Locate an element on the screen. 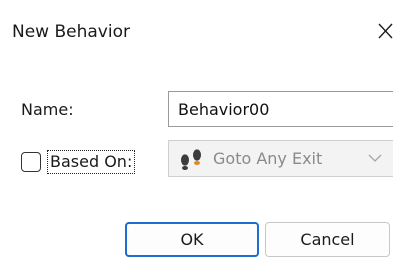 This screenshot has width=393, height=275. based-on-row: Based On: is located at coordinates (78, 162).